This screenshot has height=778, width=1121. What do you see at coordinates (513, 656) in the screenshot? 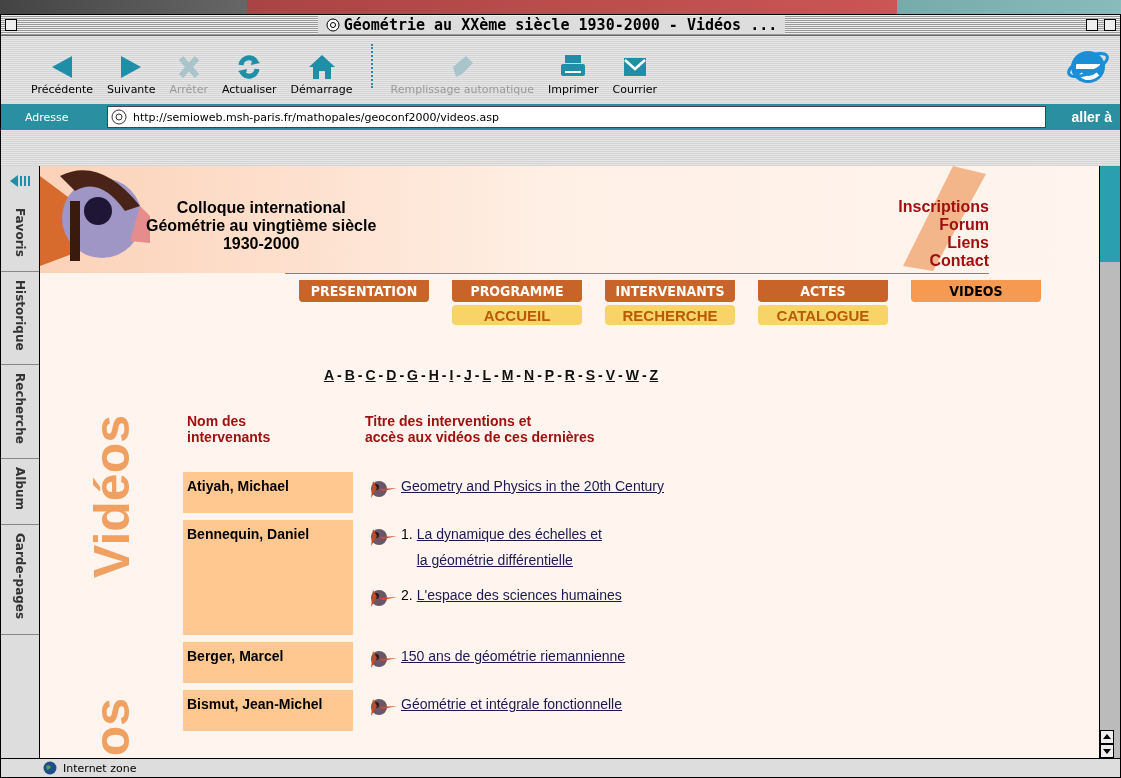
I see `video-link: 150 ans de géométrie riemannienne` at bounding box center [513, 656].